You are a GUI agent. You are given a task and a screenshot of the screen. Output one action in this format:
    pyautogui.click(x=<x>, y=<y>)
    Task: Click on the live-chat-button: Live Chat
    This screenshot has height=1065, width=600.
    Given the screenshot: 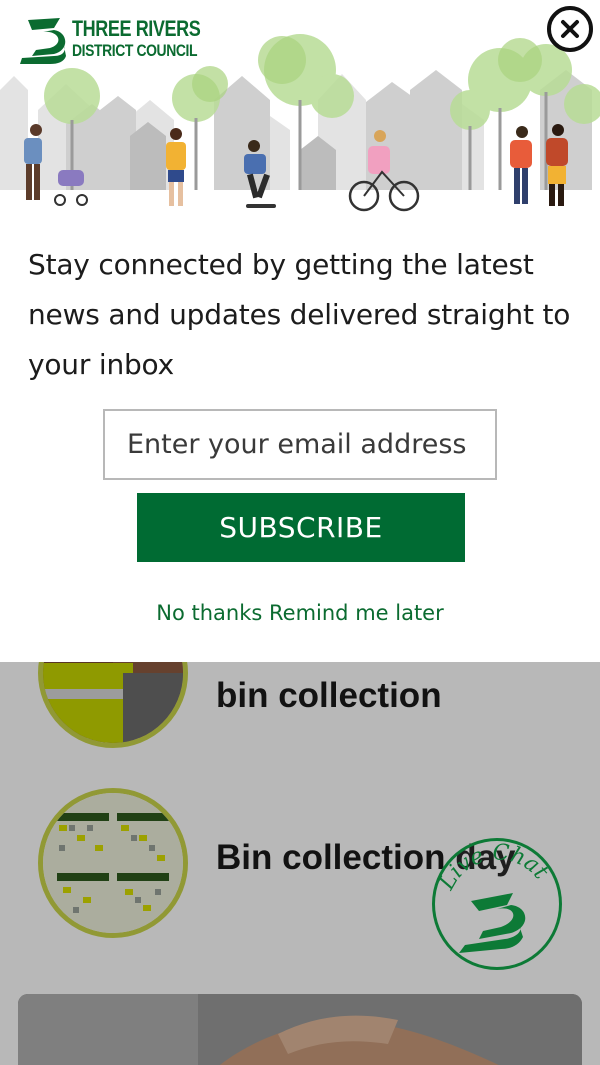 What is the action you would take?
    pyautogui.click(x=497, y=904)
    